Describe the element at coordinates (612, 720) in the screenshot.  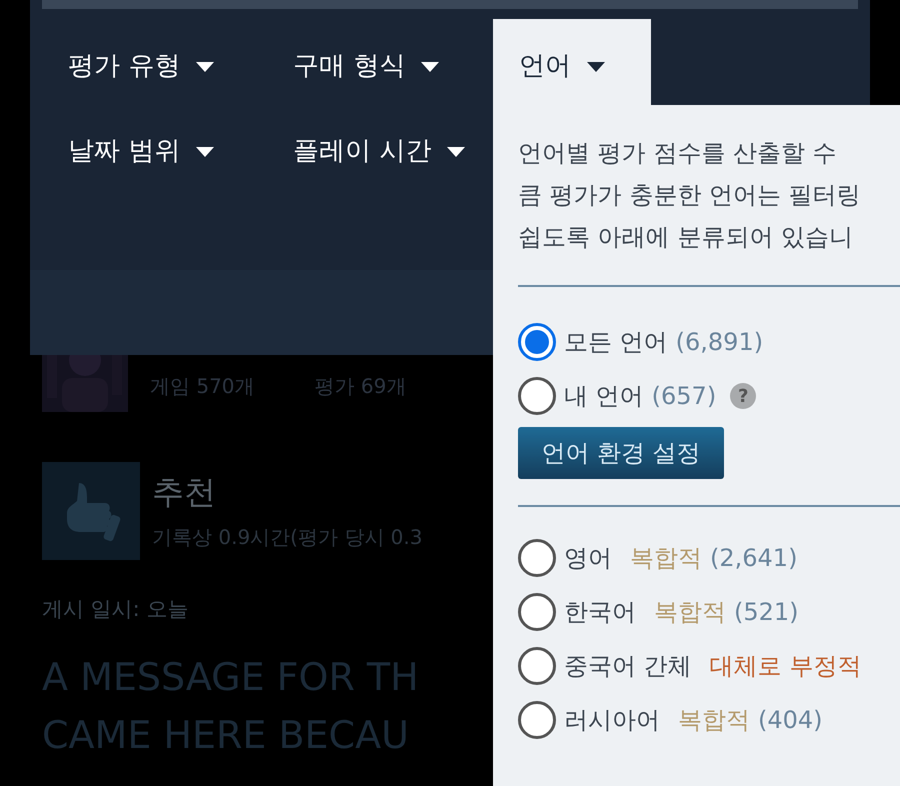
I see `language-name: 러시아어` at that location.